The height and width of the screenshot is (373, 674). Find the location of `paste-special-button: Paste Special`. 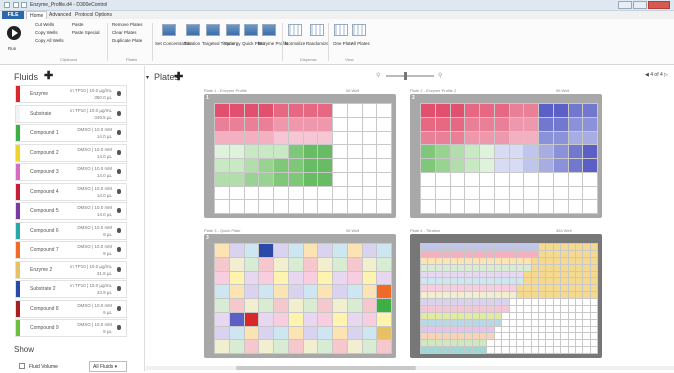

paste-special-button: Paste Special is located at coordinates (86, 32).